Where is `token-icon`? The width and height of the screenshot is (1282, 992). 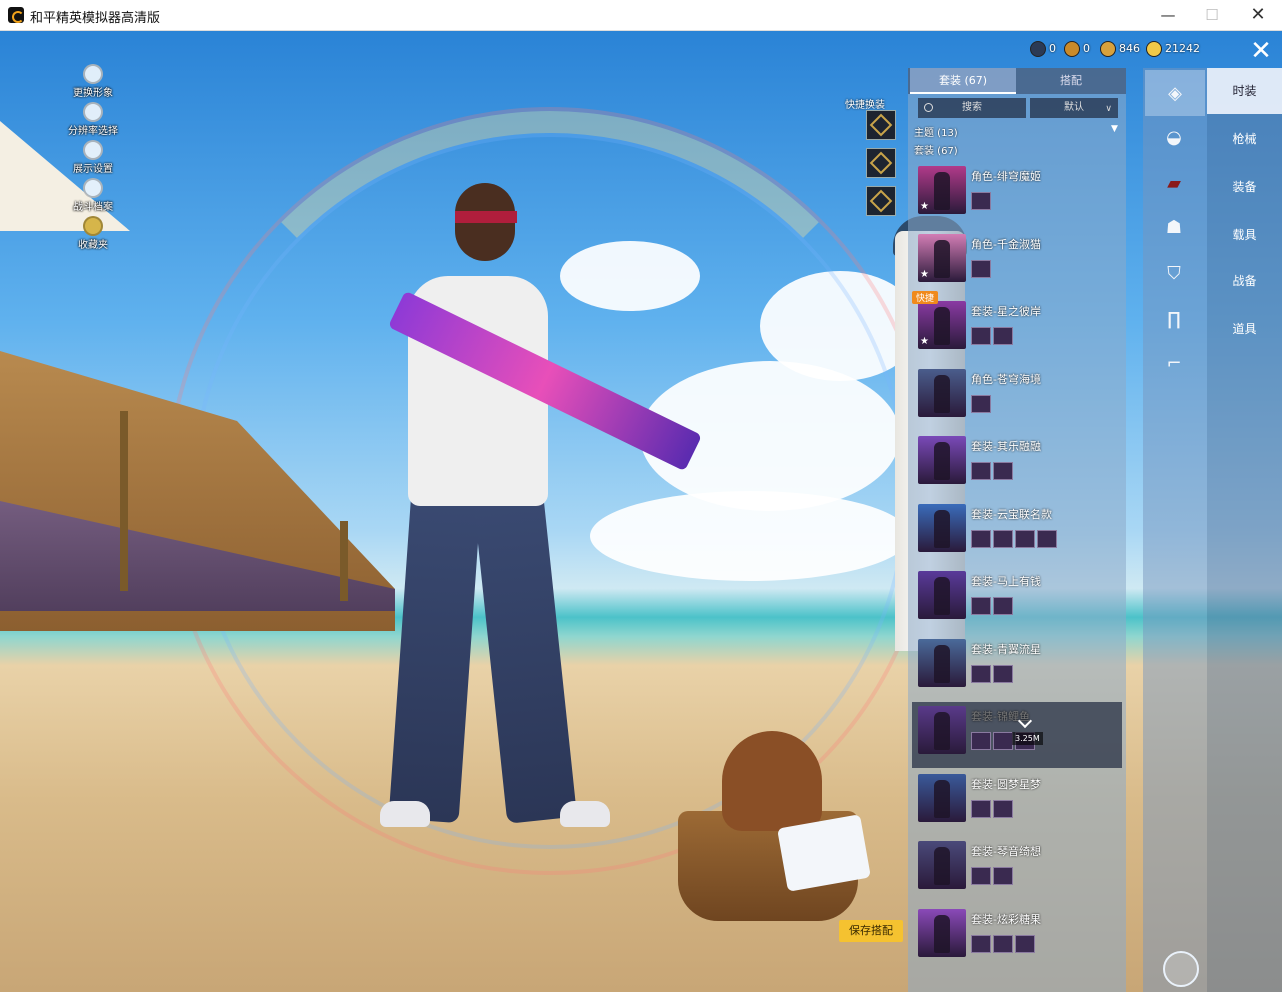 token-icon is located at coordinates (1072, 49).